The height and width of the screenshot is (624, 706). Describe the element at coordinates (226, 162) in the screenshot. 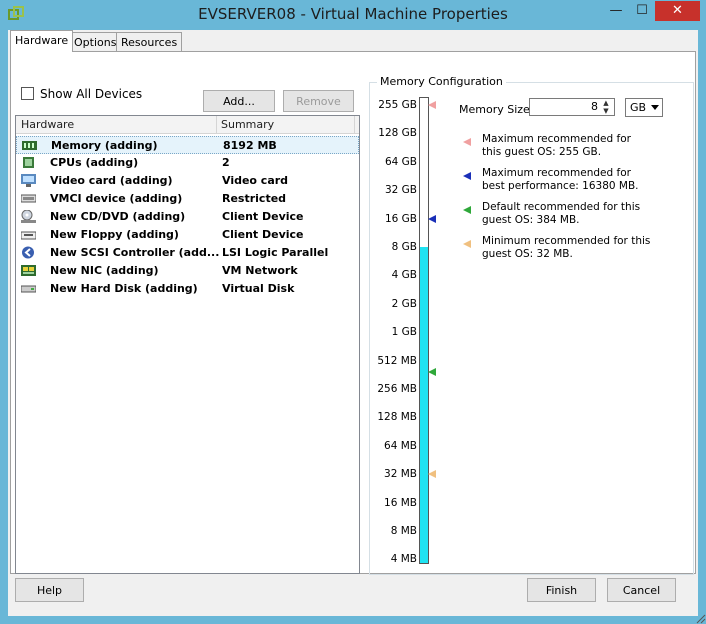

I see `hardware-row-summary: 2` at that location.